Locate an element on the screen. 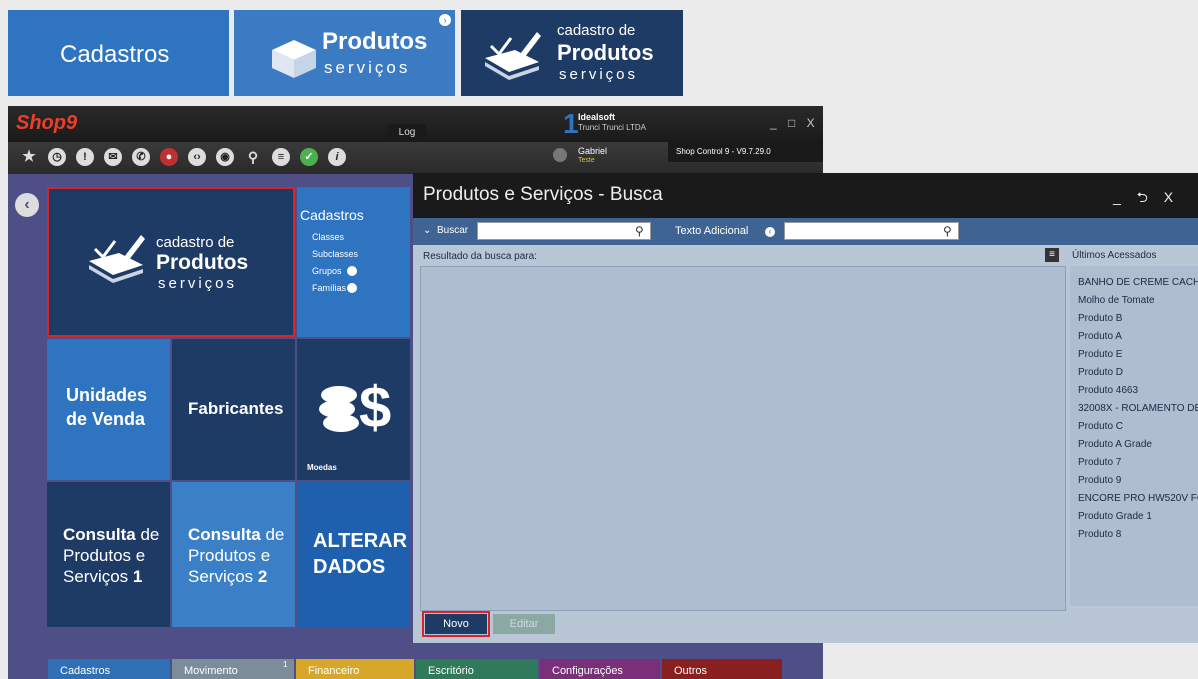 The height and width of the screenshot is (679, 1198). box-icon is located at coordinates (294, 59).